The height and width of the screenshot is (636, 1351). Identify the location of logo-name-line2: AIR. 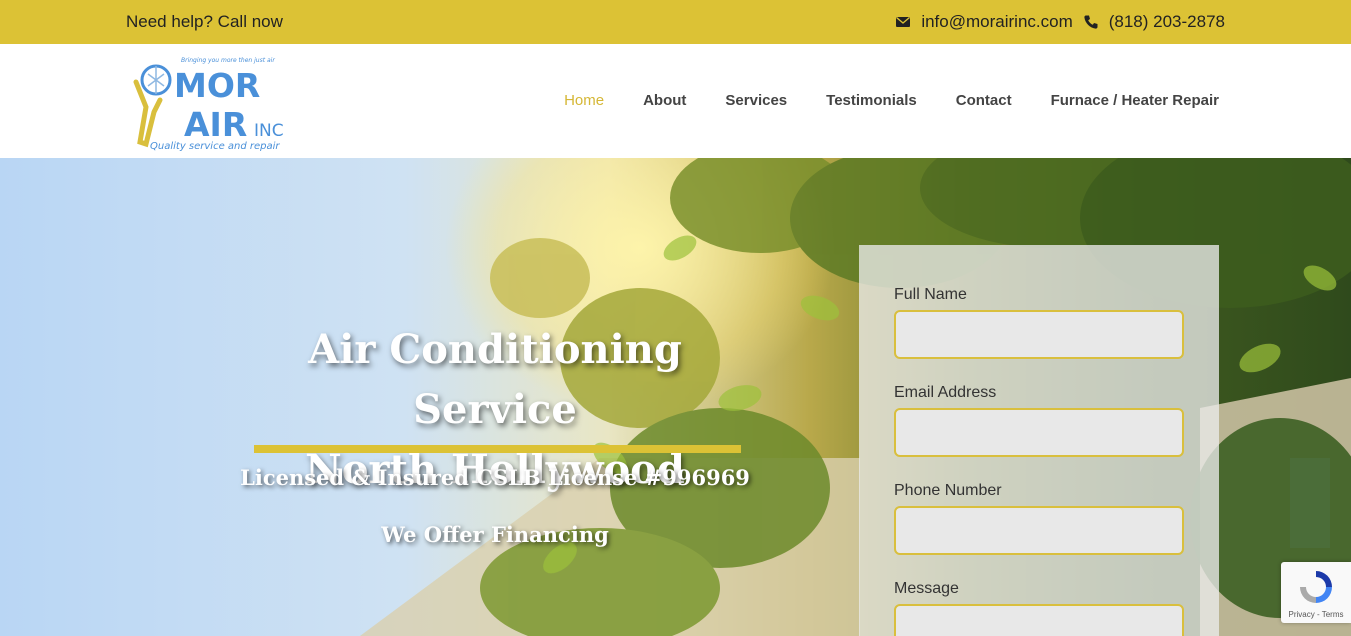
(215, 124).